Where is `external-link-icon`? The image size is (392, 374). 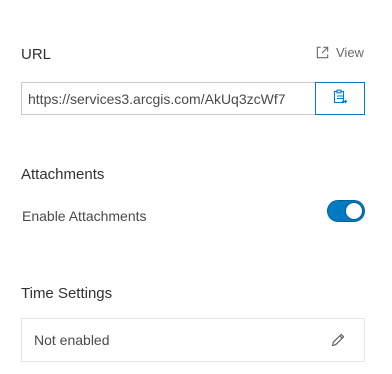 external-link-icon is located at coordinates (322, 52).